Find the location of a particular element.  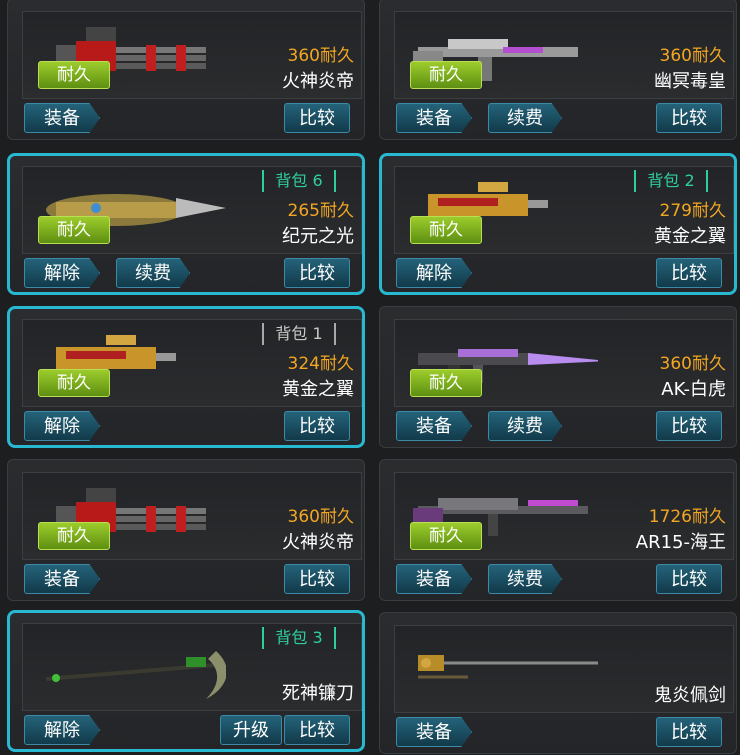

bag-slot-label: 背包 2 is located at coordinates (671, 181).